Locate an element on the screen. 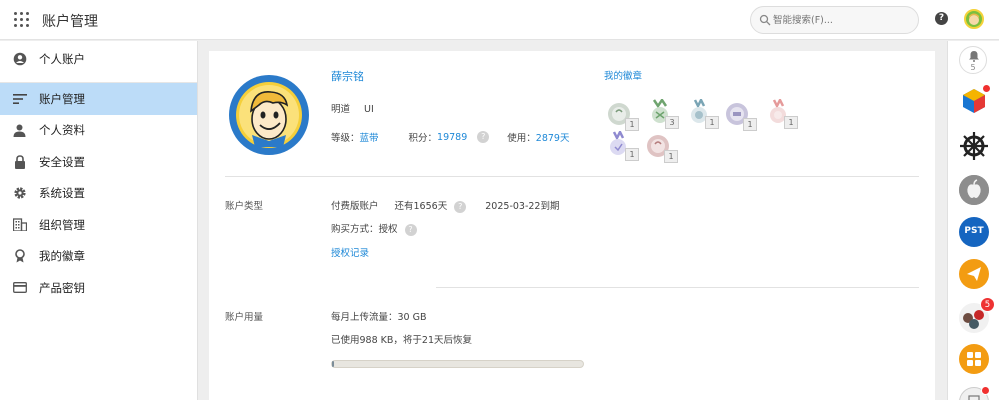 The width and height of the screenshot is (999, 400). sidebar-item-label: 我的徽章 is located at coordinates (62, 256).